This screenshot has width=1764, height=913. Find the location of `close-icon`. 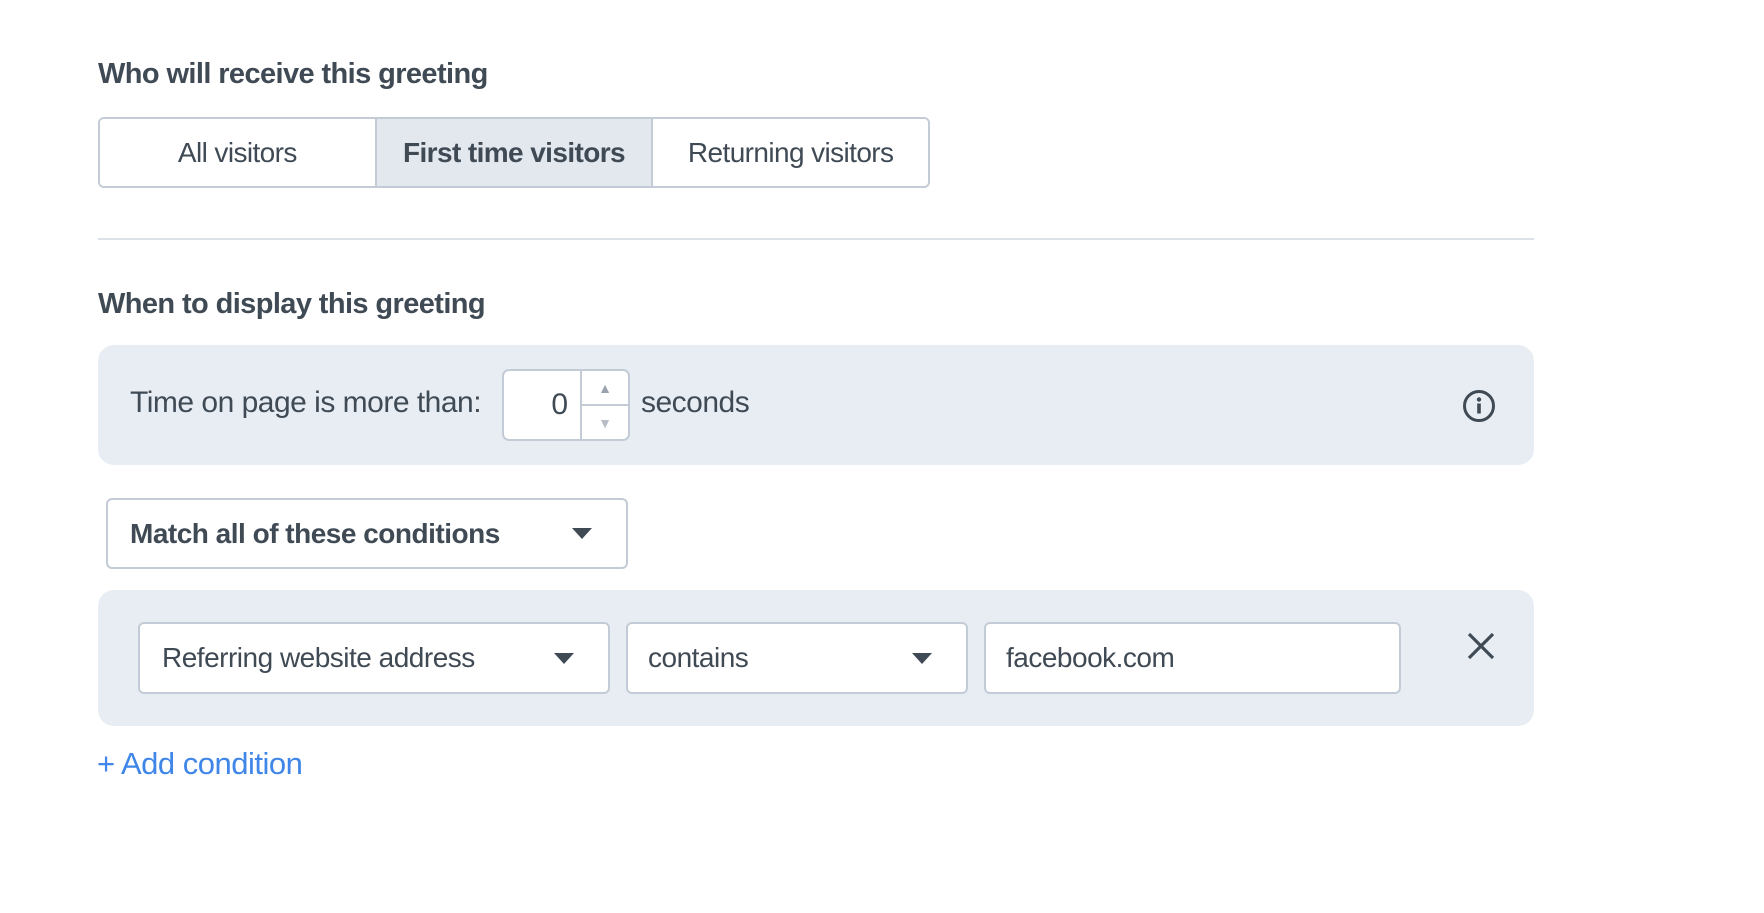

close-icon is located at coordinates (1481, 646).